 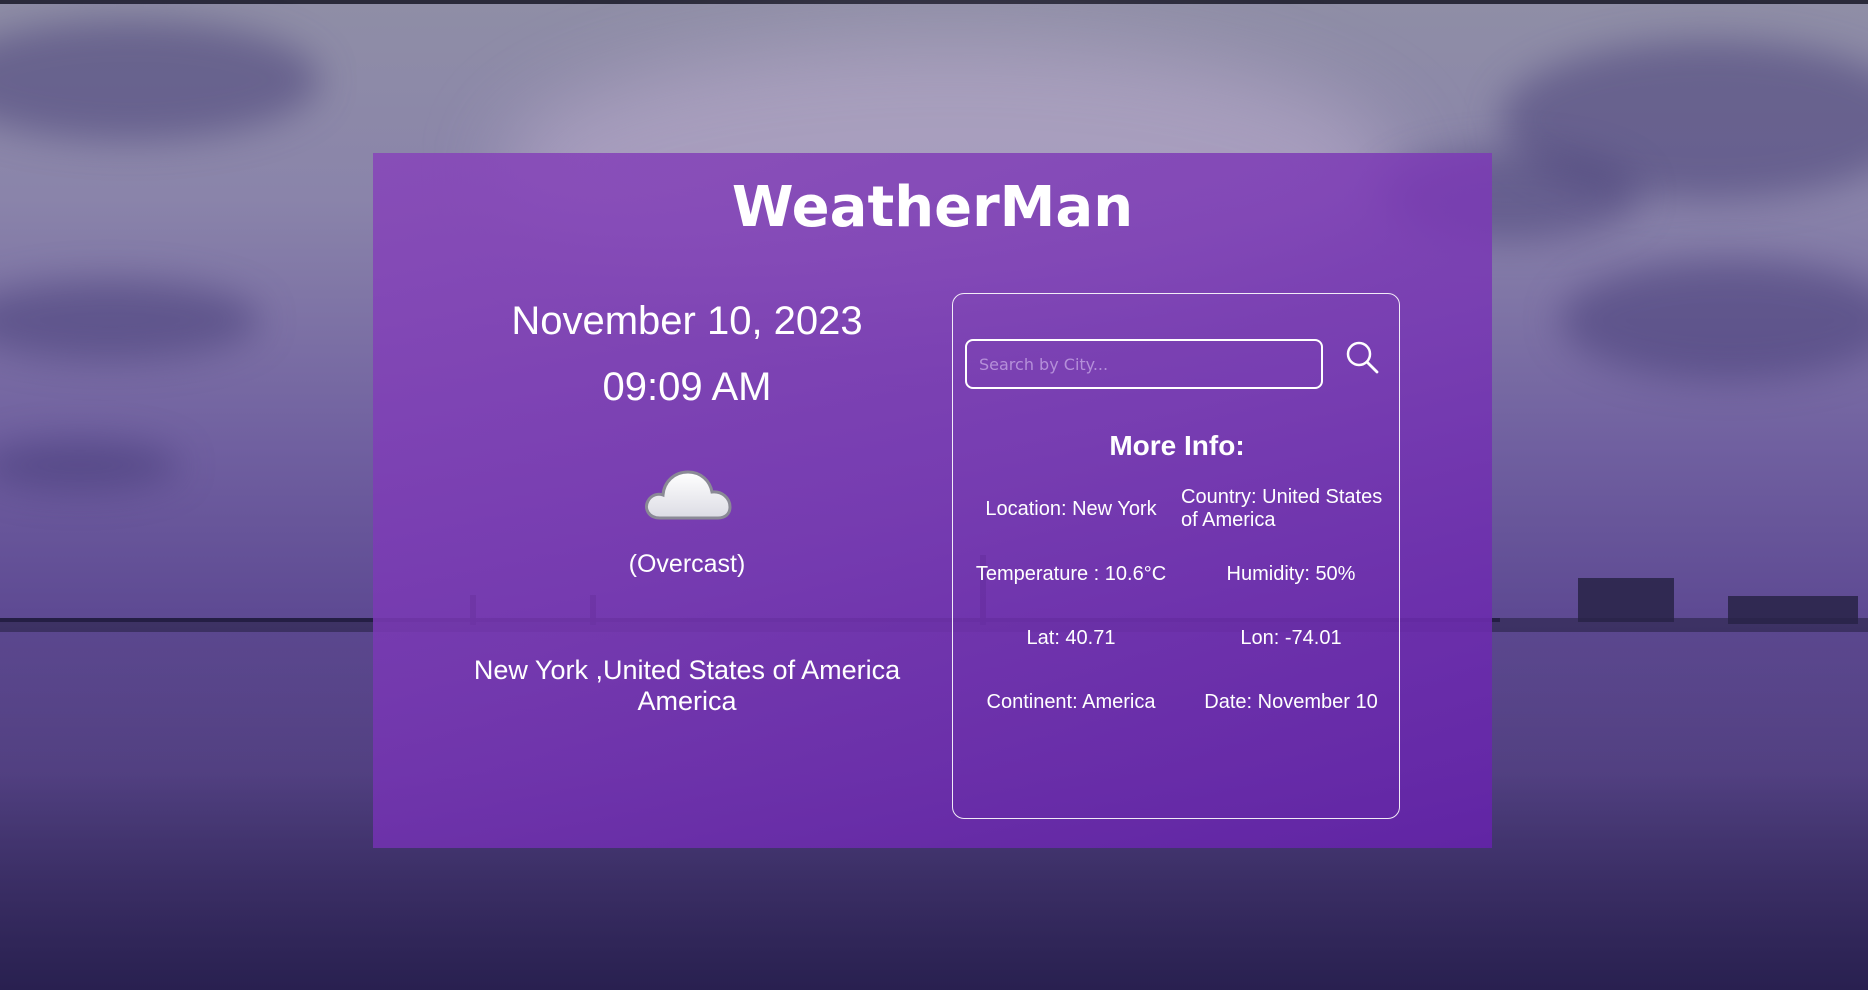 I want to click on search-icon, so click(x=1362, y=357).